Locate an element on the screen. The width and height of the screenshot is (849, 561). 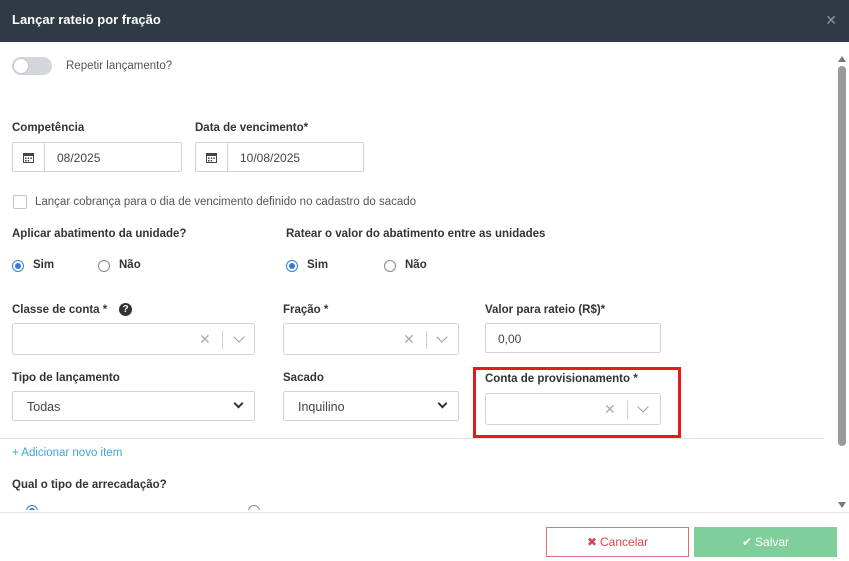
add-item-link: + Adicionar novo item is located at coordinates (67, 453).